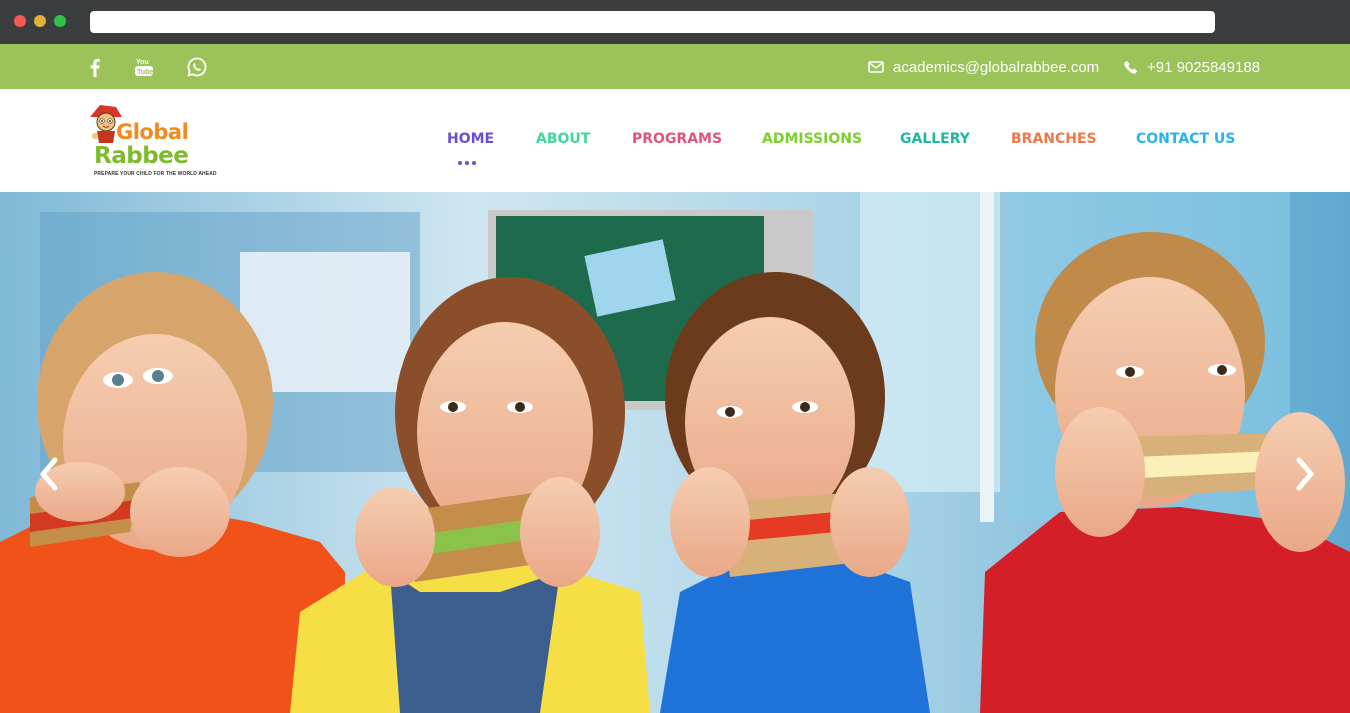 This screenshot has width=1350, height=713. What do you see at coordinates (95, 67) in the screenshot?
I see `facebook-icon` at bounding box center [95, 67].